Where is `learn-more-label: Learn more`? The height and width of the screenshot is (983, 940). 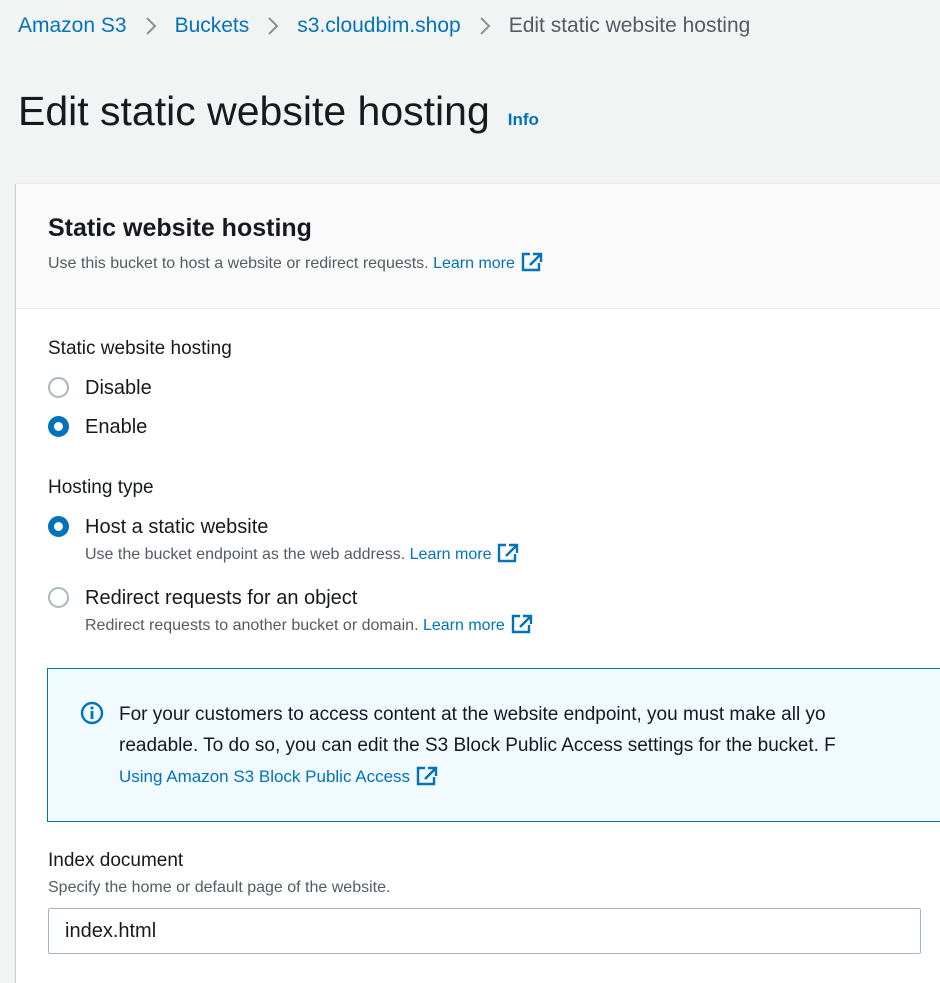
learn-more-label: Learn more is located at coordinates (474, 263).